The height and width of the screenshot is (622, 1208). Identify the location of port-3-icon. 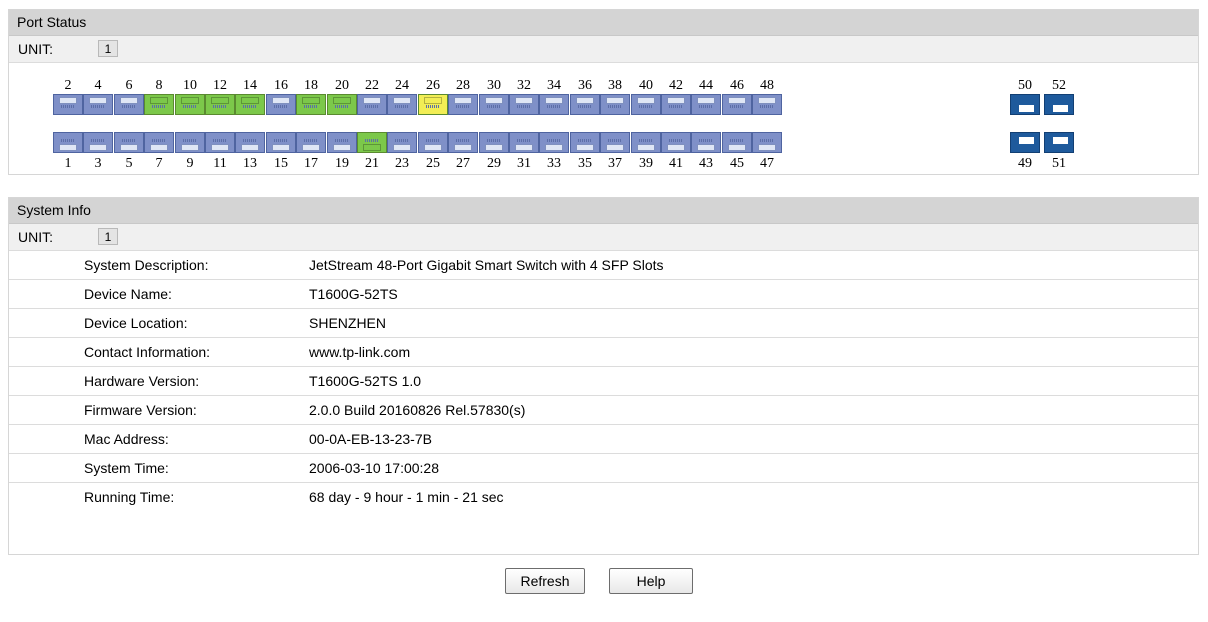
(98, 142).